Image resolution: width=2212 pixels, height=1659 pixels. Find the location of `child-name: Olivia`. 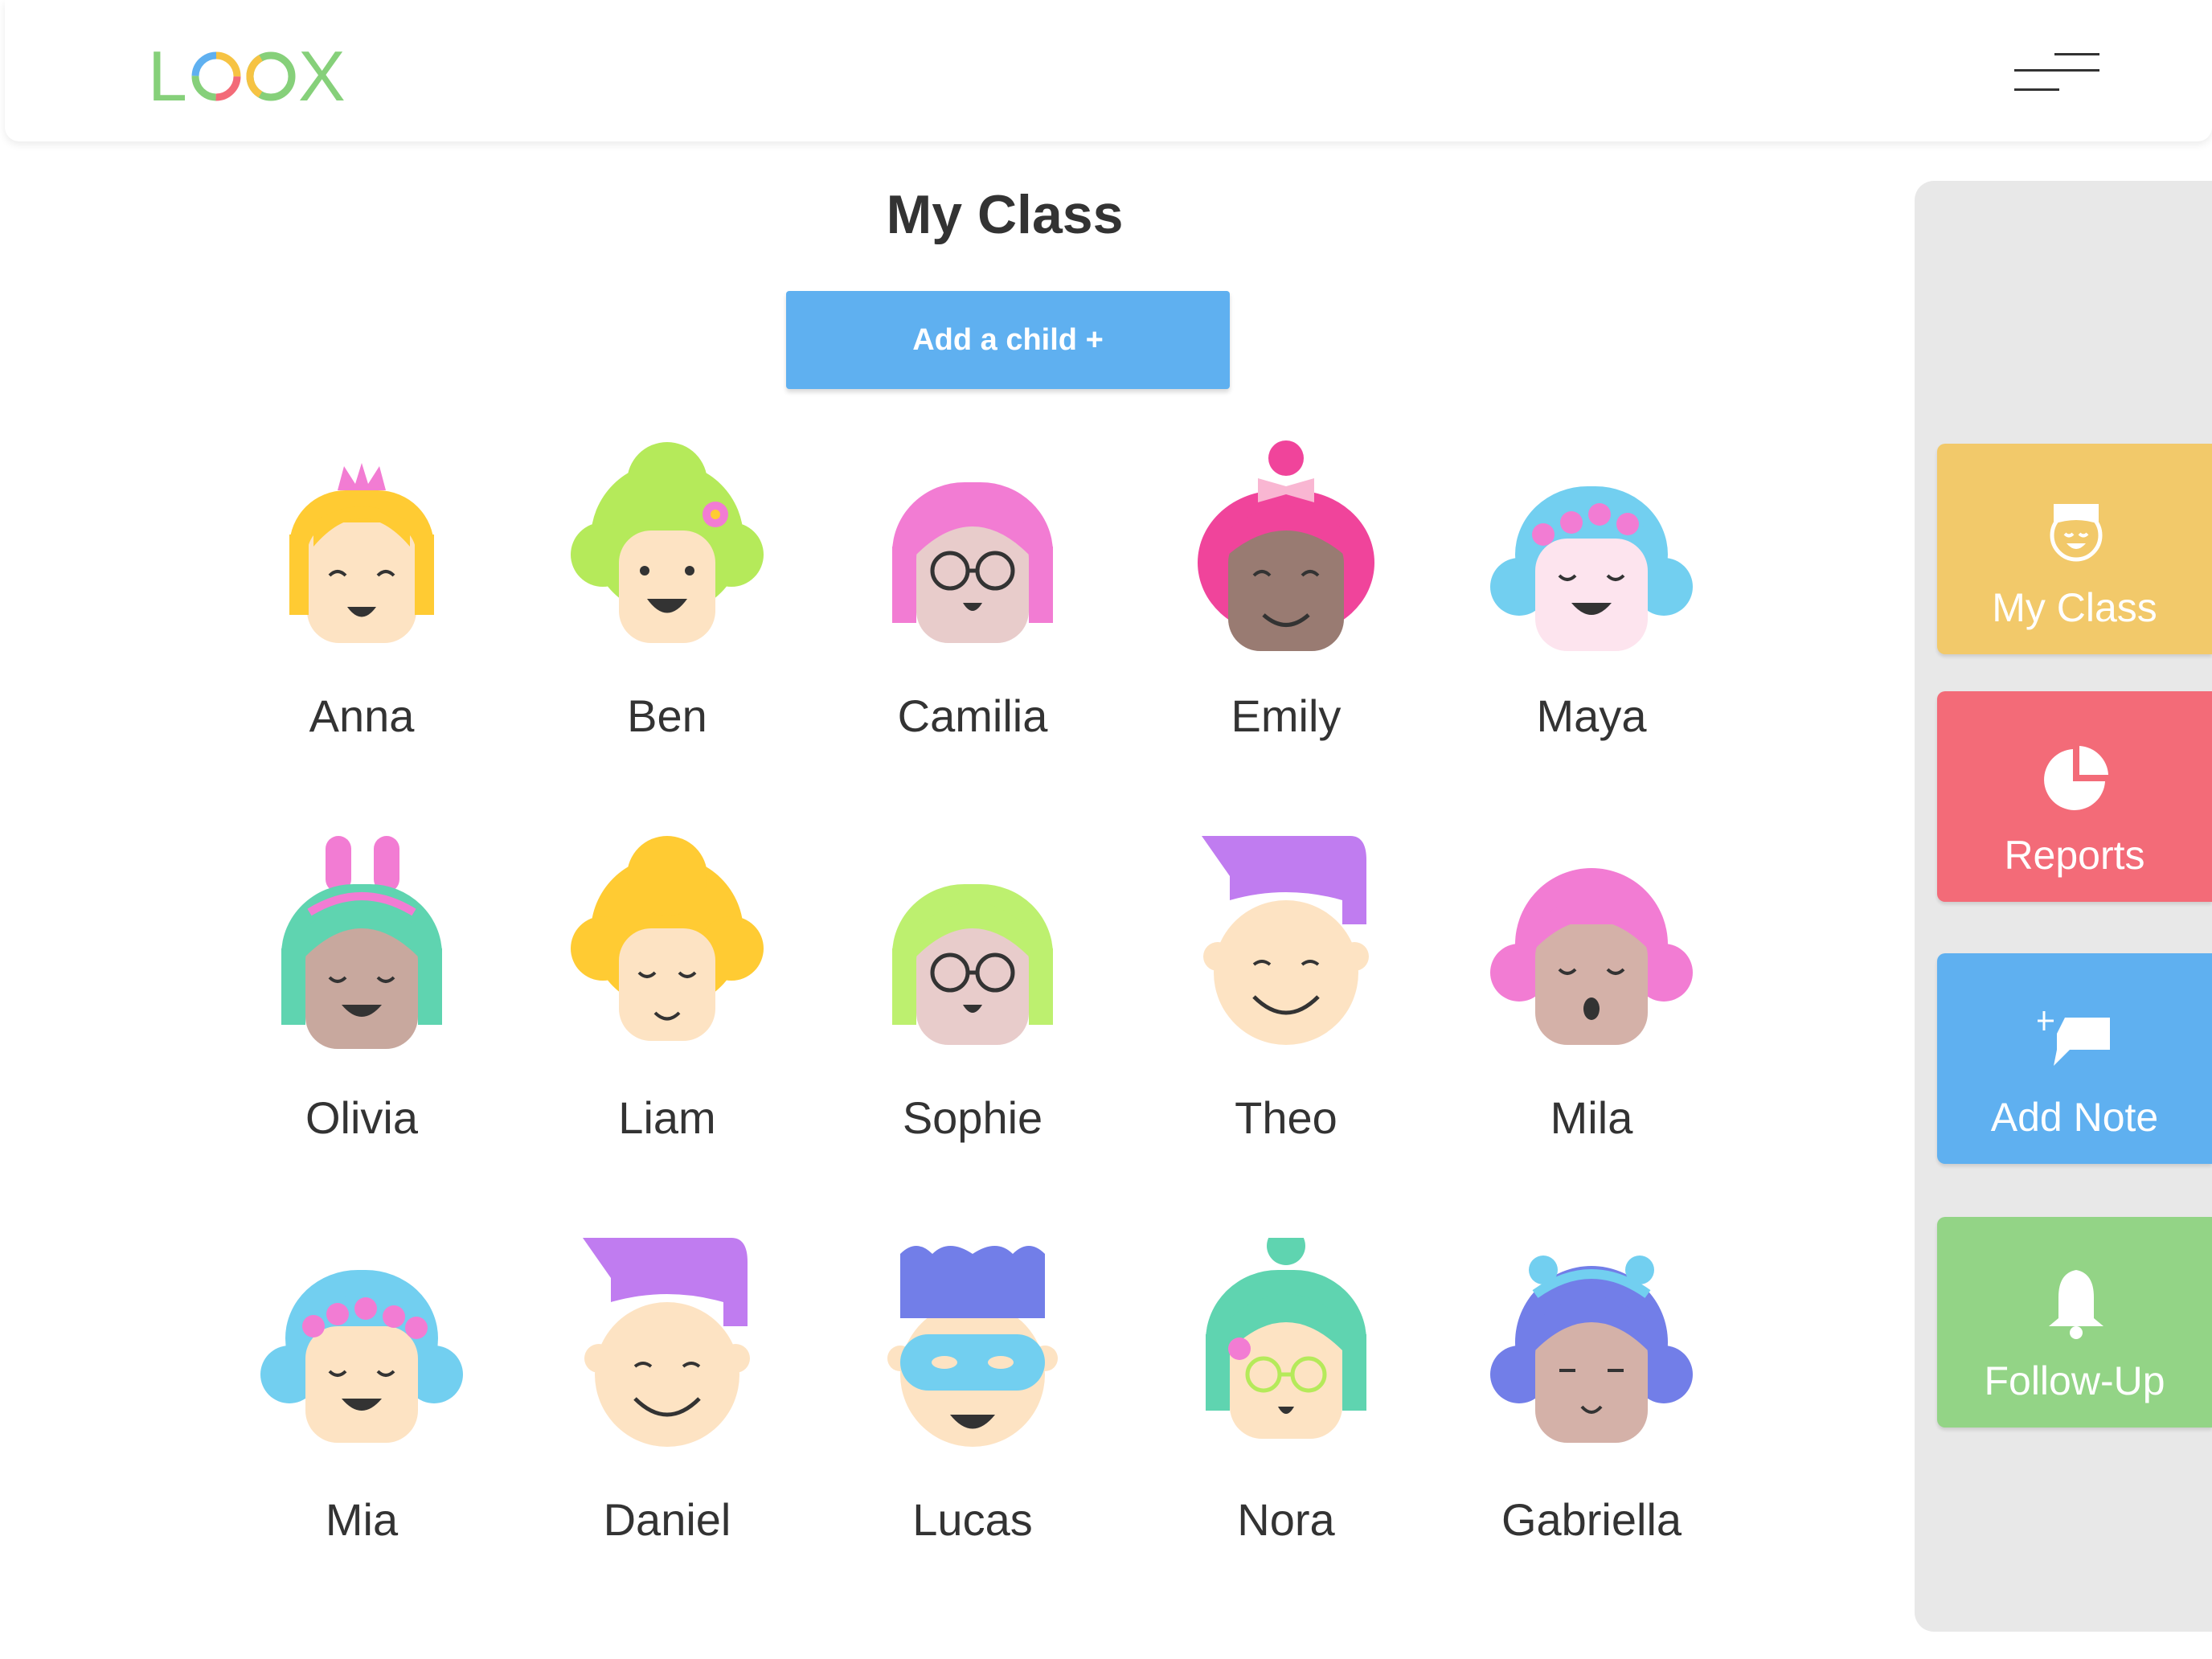

child-name: Olivia is located at coordinates (362, 1117).